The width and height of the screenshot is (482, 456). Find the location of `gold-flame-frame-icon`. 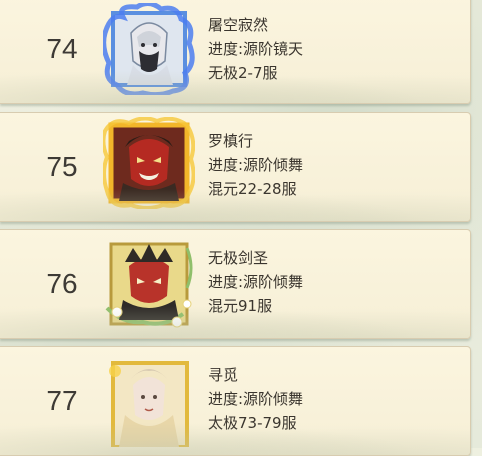

gold-flame-frame-icon is located at coordinates (149, 163).